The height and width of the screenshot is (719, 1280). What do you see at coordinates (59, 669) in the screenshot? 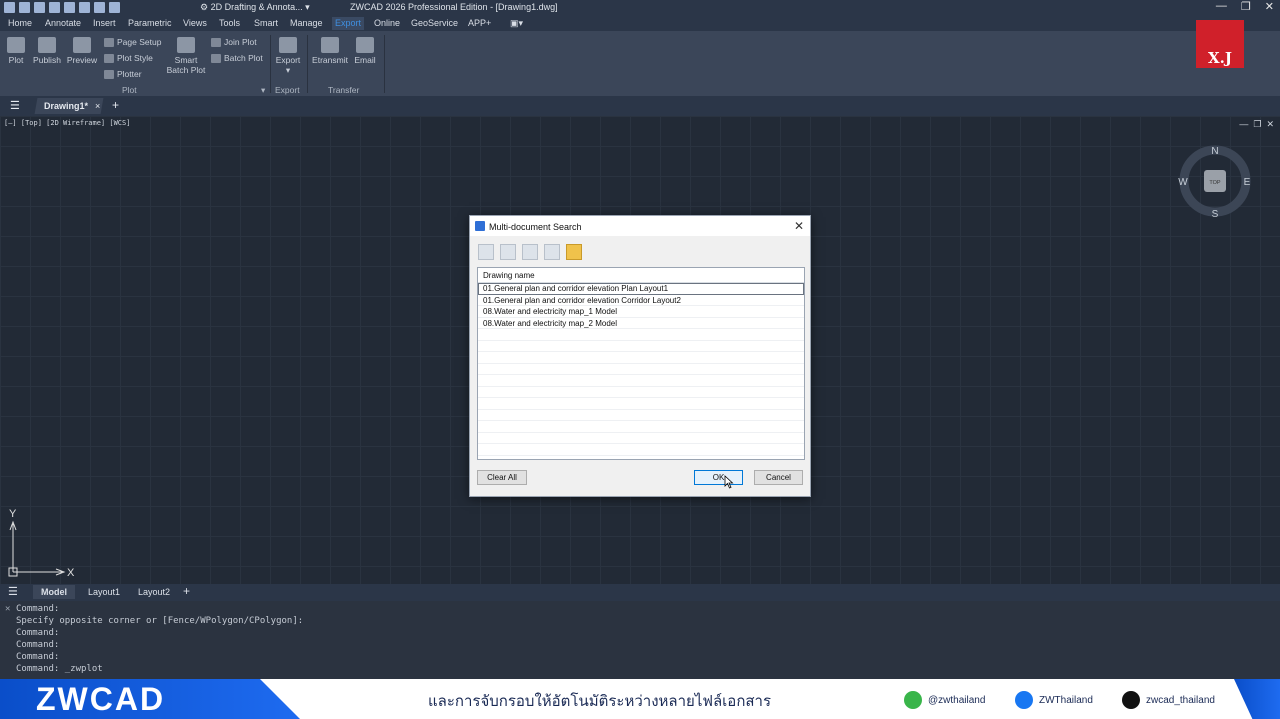
I see `command-history-line: Command: _zwplot` at bounding box center [59, 669].